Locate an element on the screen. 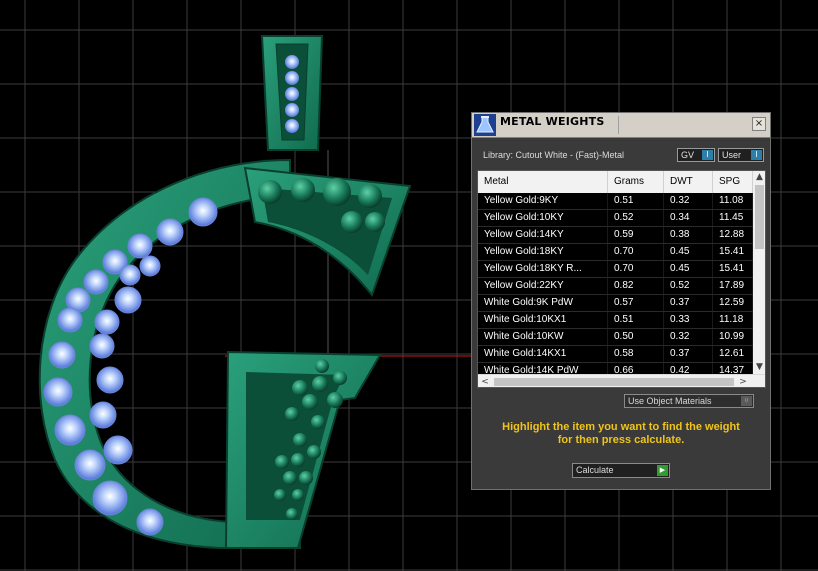 The height and width of the screenshot is (571, 818). vertical-scrollbar: ▲ ▼ is located at coordinates (759, 272).